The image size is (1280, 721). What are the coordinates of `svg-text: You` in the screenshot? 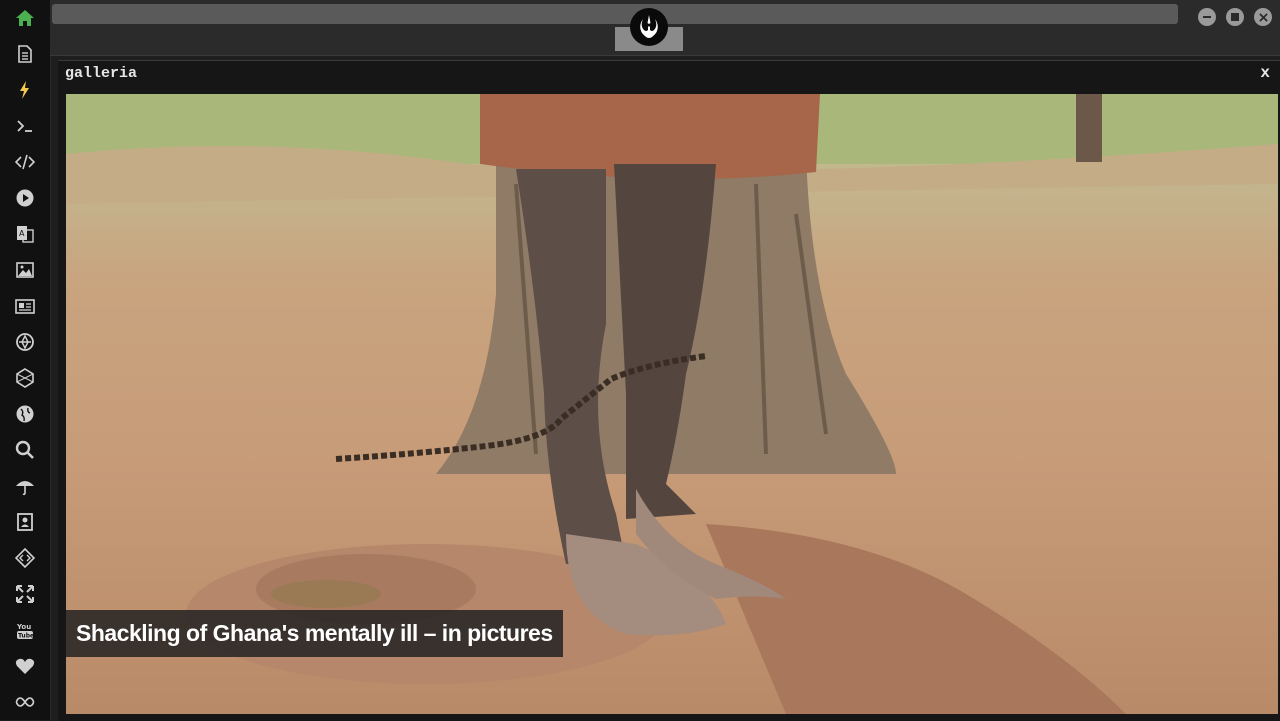 It's located at (23, 627).